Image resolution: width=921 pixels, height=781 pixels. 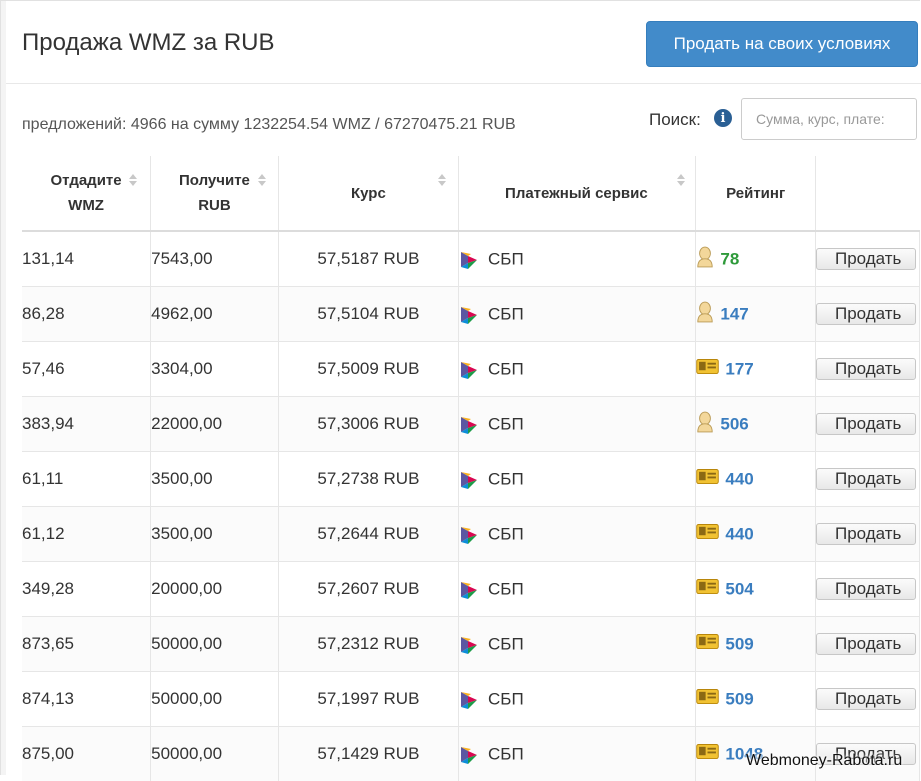 What do you see at coordinates (739, 368) in the screenshot?
I see `rating-value: 177` at bounding box center [739, 368].